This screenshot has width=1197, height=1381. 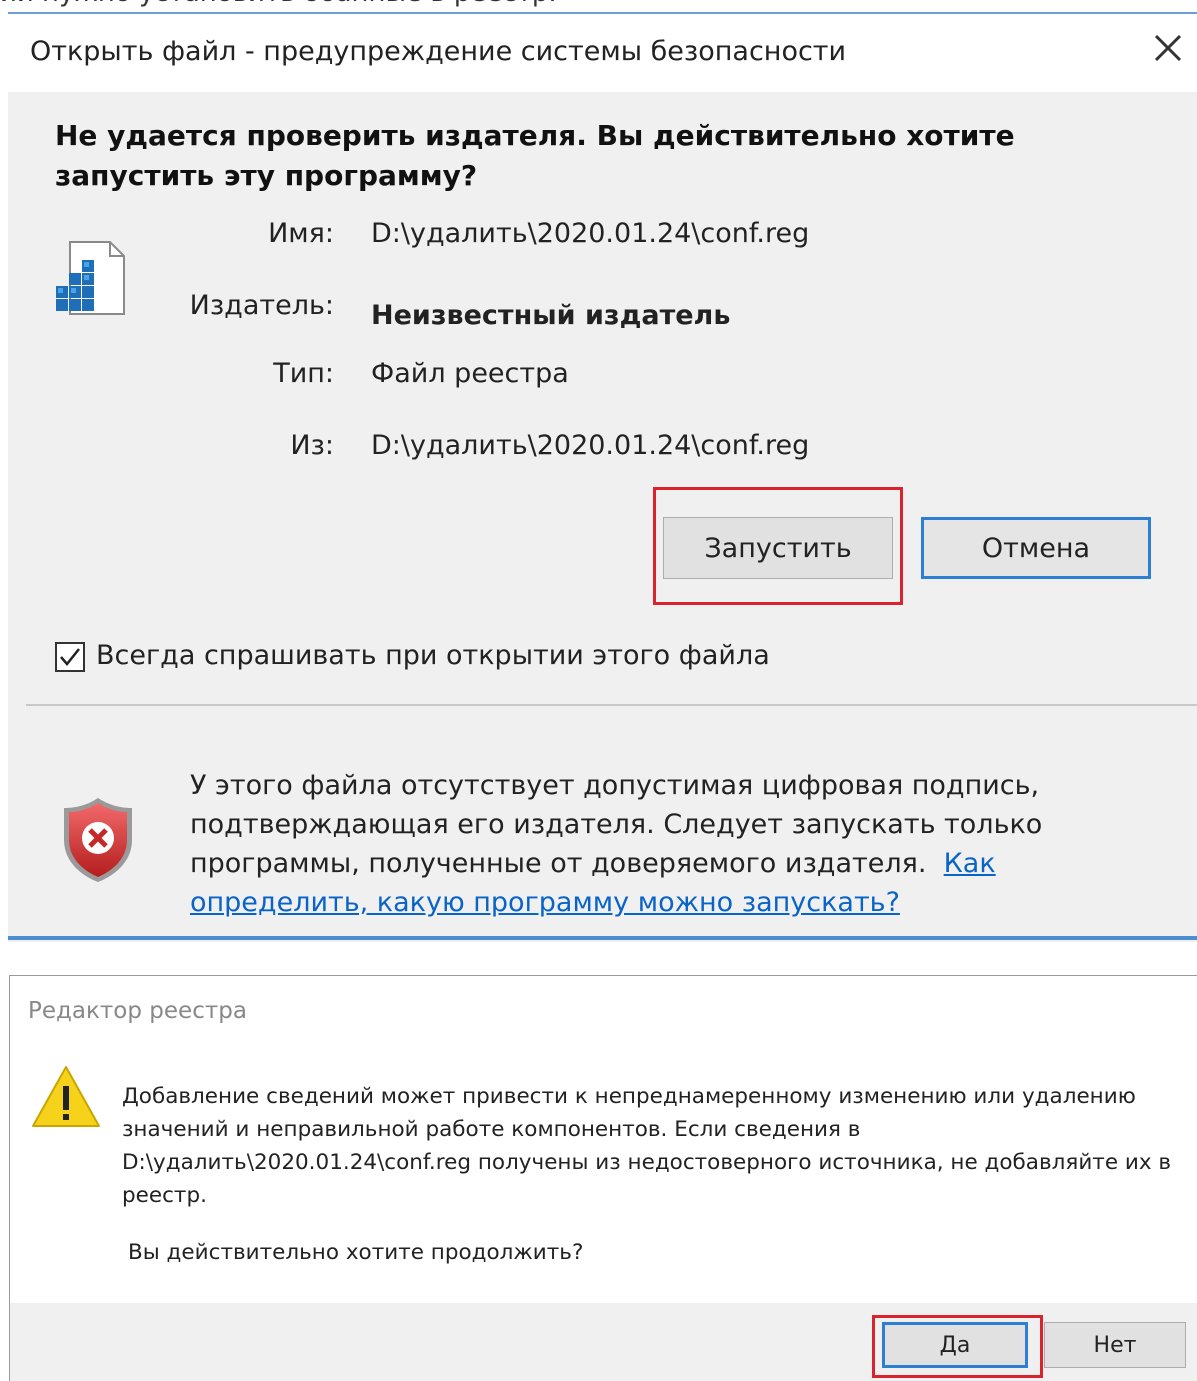 What do you see at coordinates (603, 1342) in the screenshot?
I see `regedit-footer: Да Нет` at bounding box center [603, 1342].